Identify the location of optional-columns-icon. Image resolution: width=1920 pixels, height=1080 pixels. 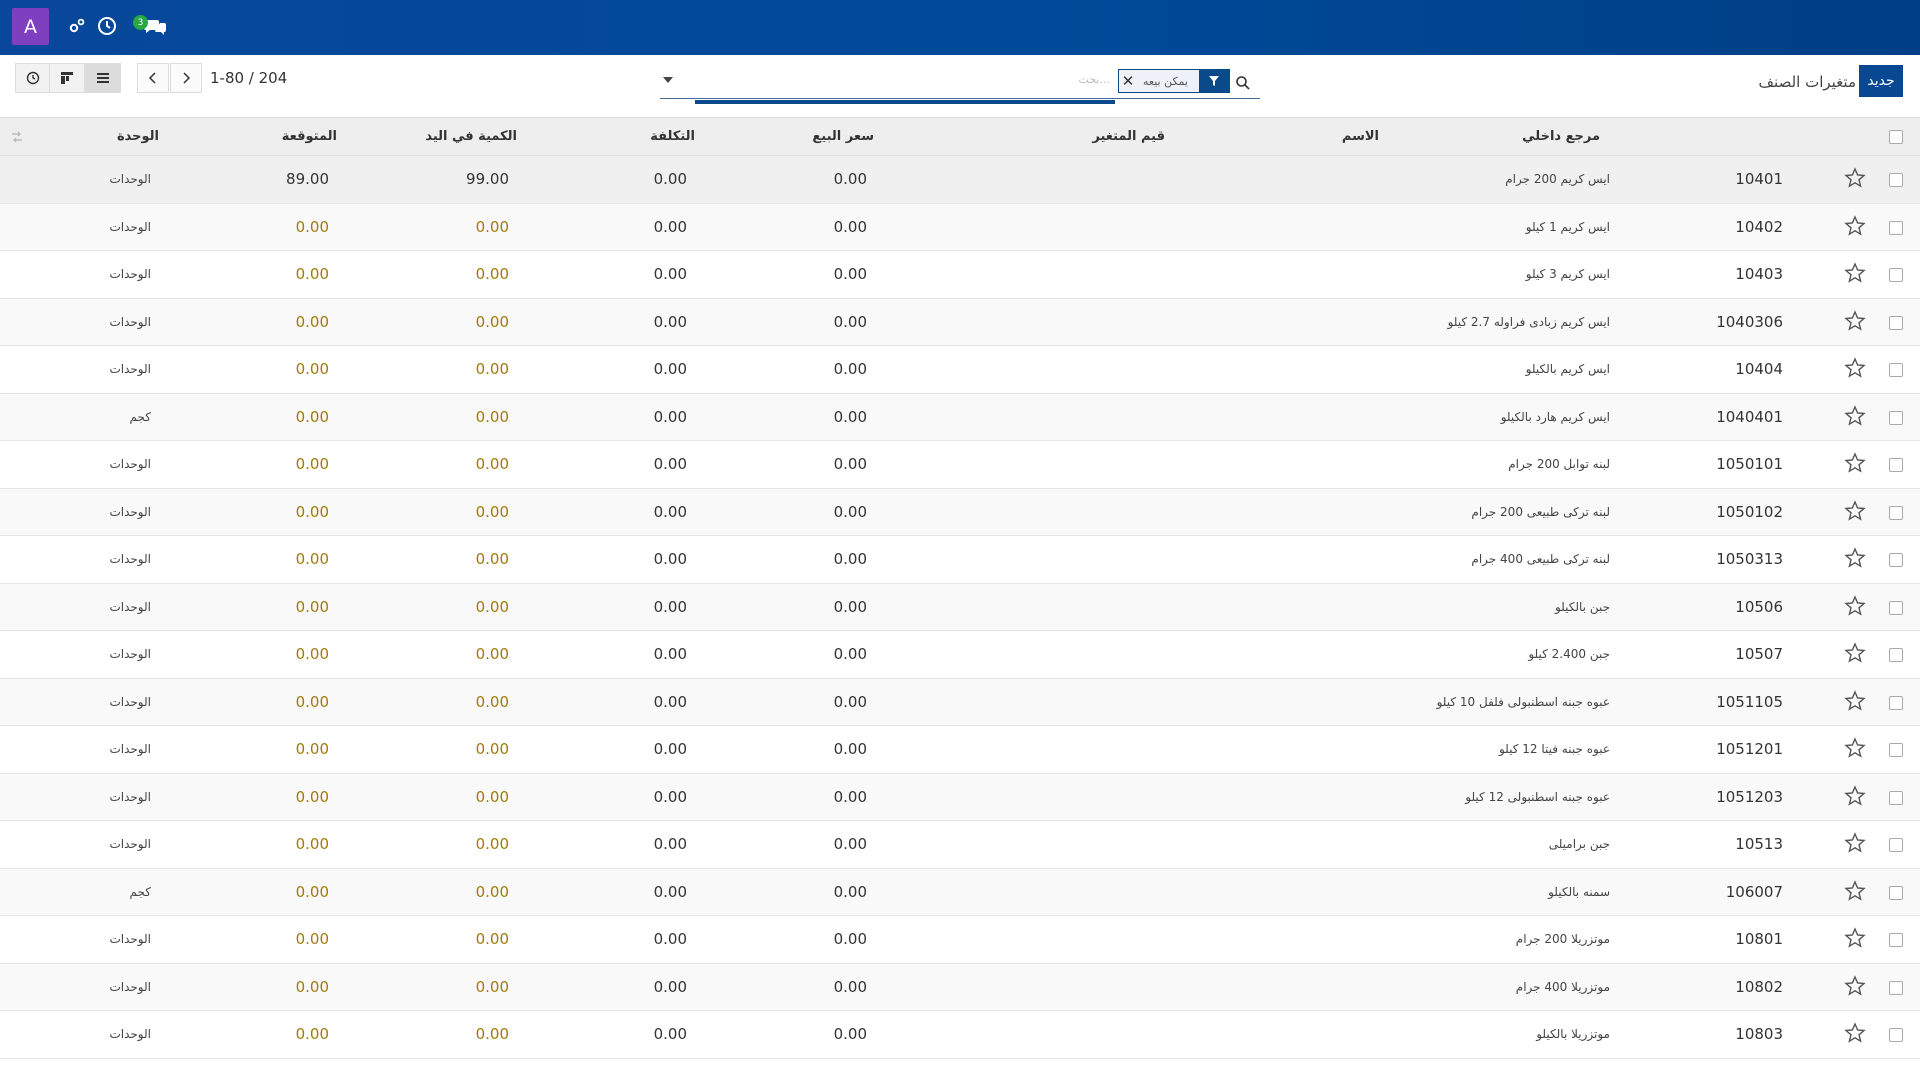
(17, 137).